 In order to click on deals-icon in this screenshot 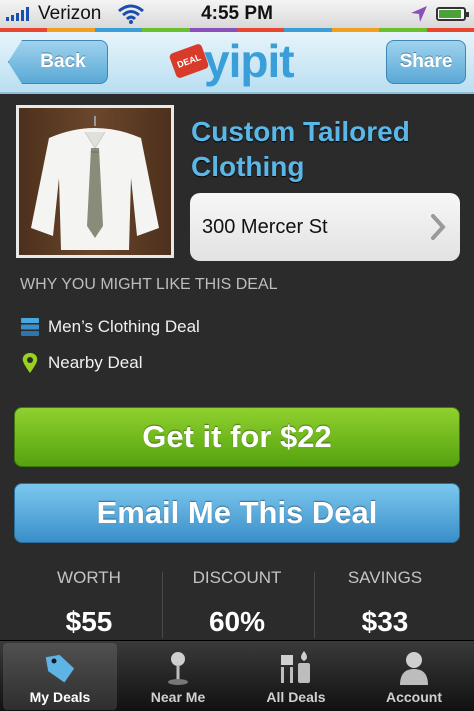, I will do `click(295, 667)`.